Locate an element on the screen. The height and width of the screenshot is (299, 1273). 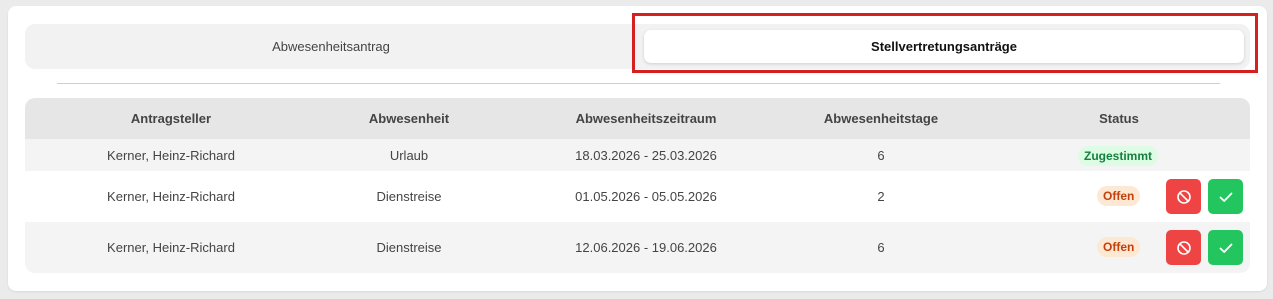
status-badge: Zugestimmt is located at coordinates (1118, 156).